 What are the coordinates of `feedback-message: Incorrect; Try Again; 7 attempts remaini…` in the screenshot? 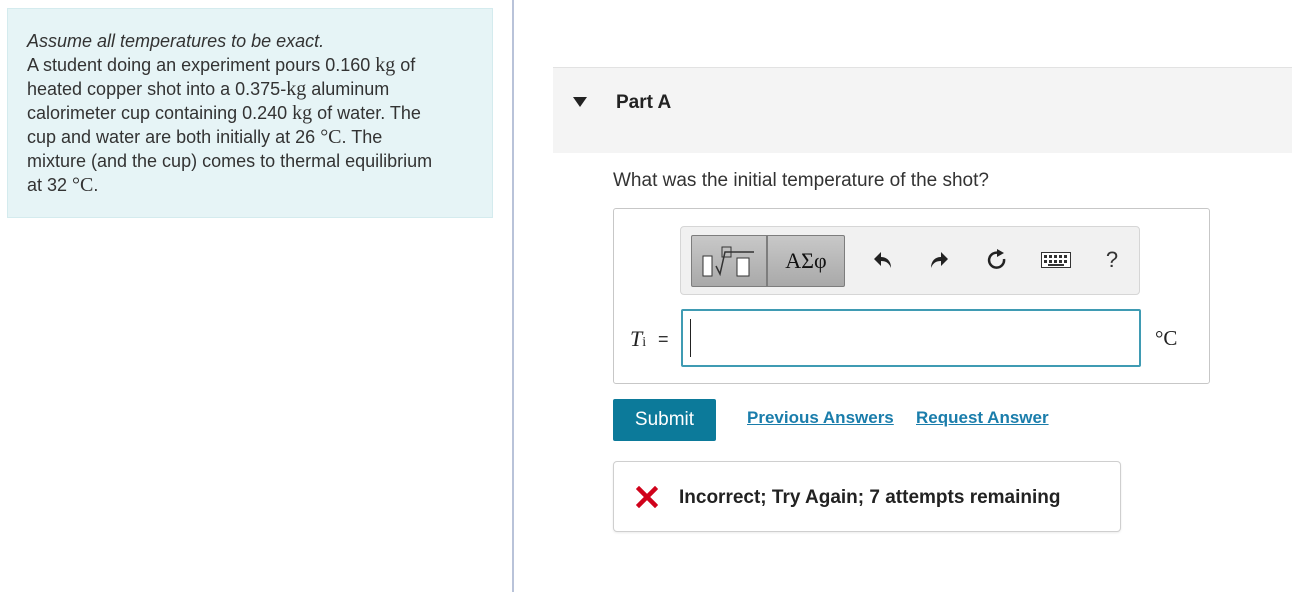 It's located at (870, 497).